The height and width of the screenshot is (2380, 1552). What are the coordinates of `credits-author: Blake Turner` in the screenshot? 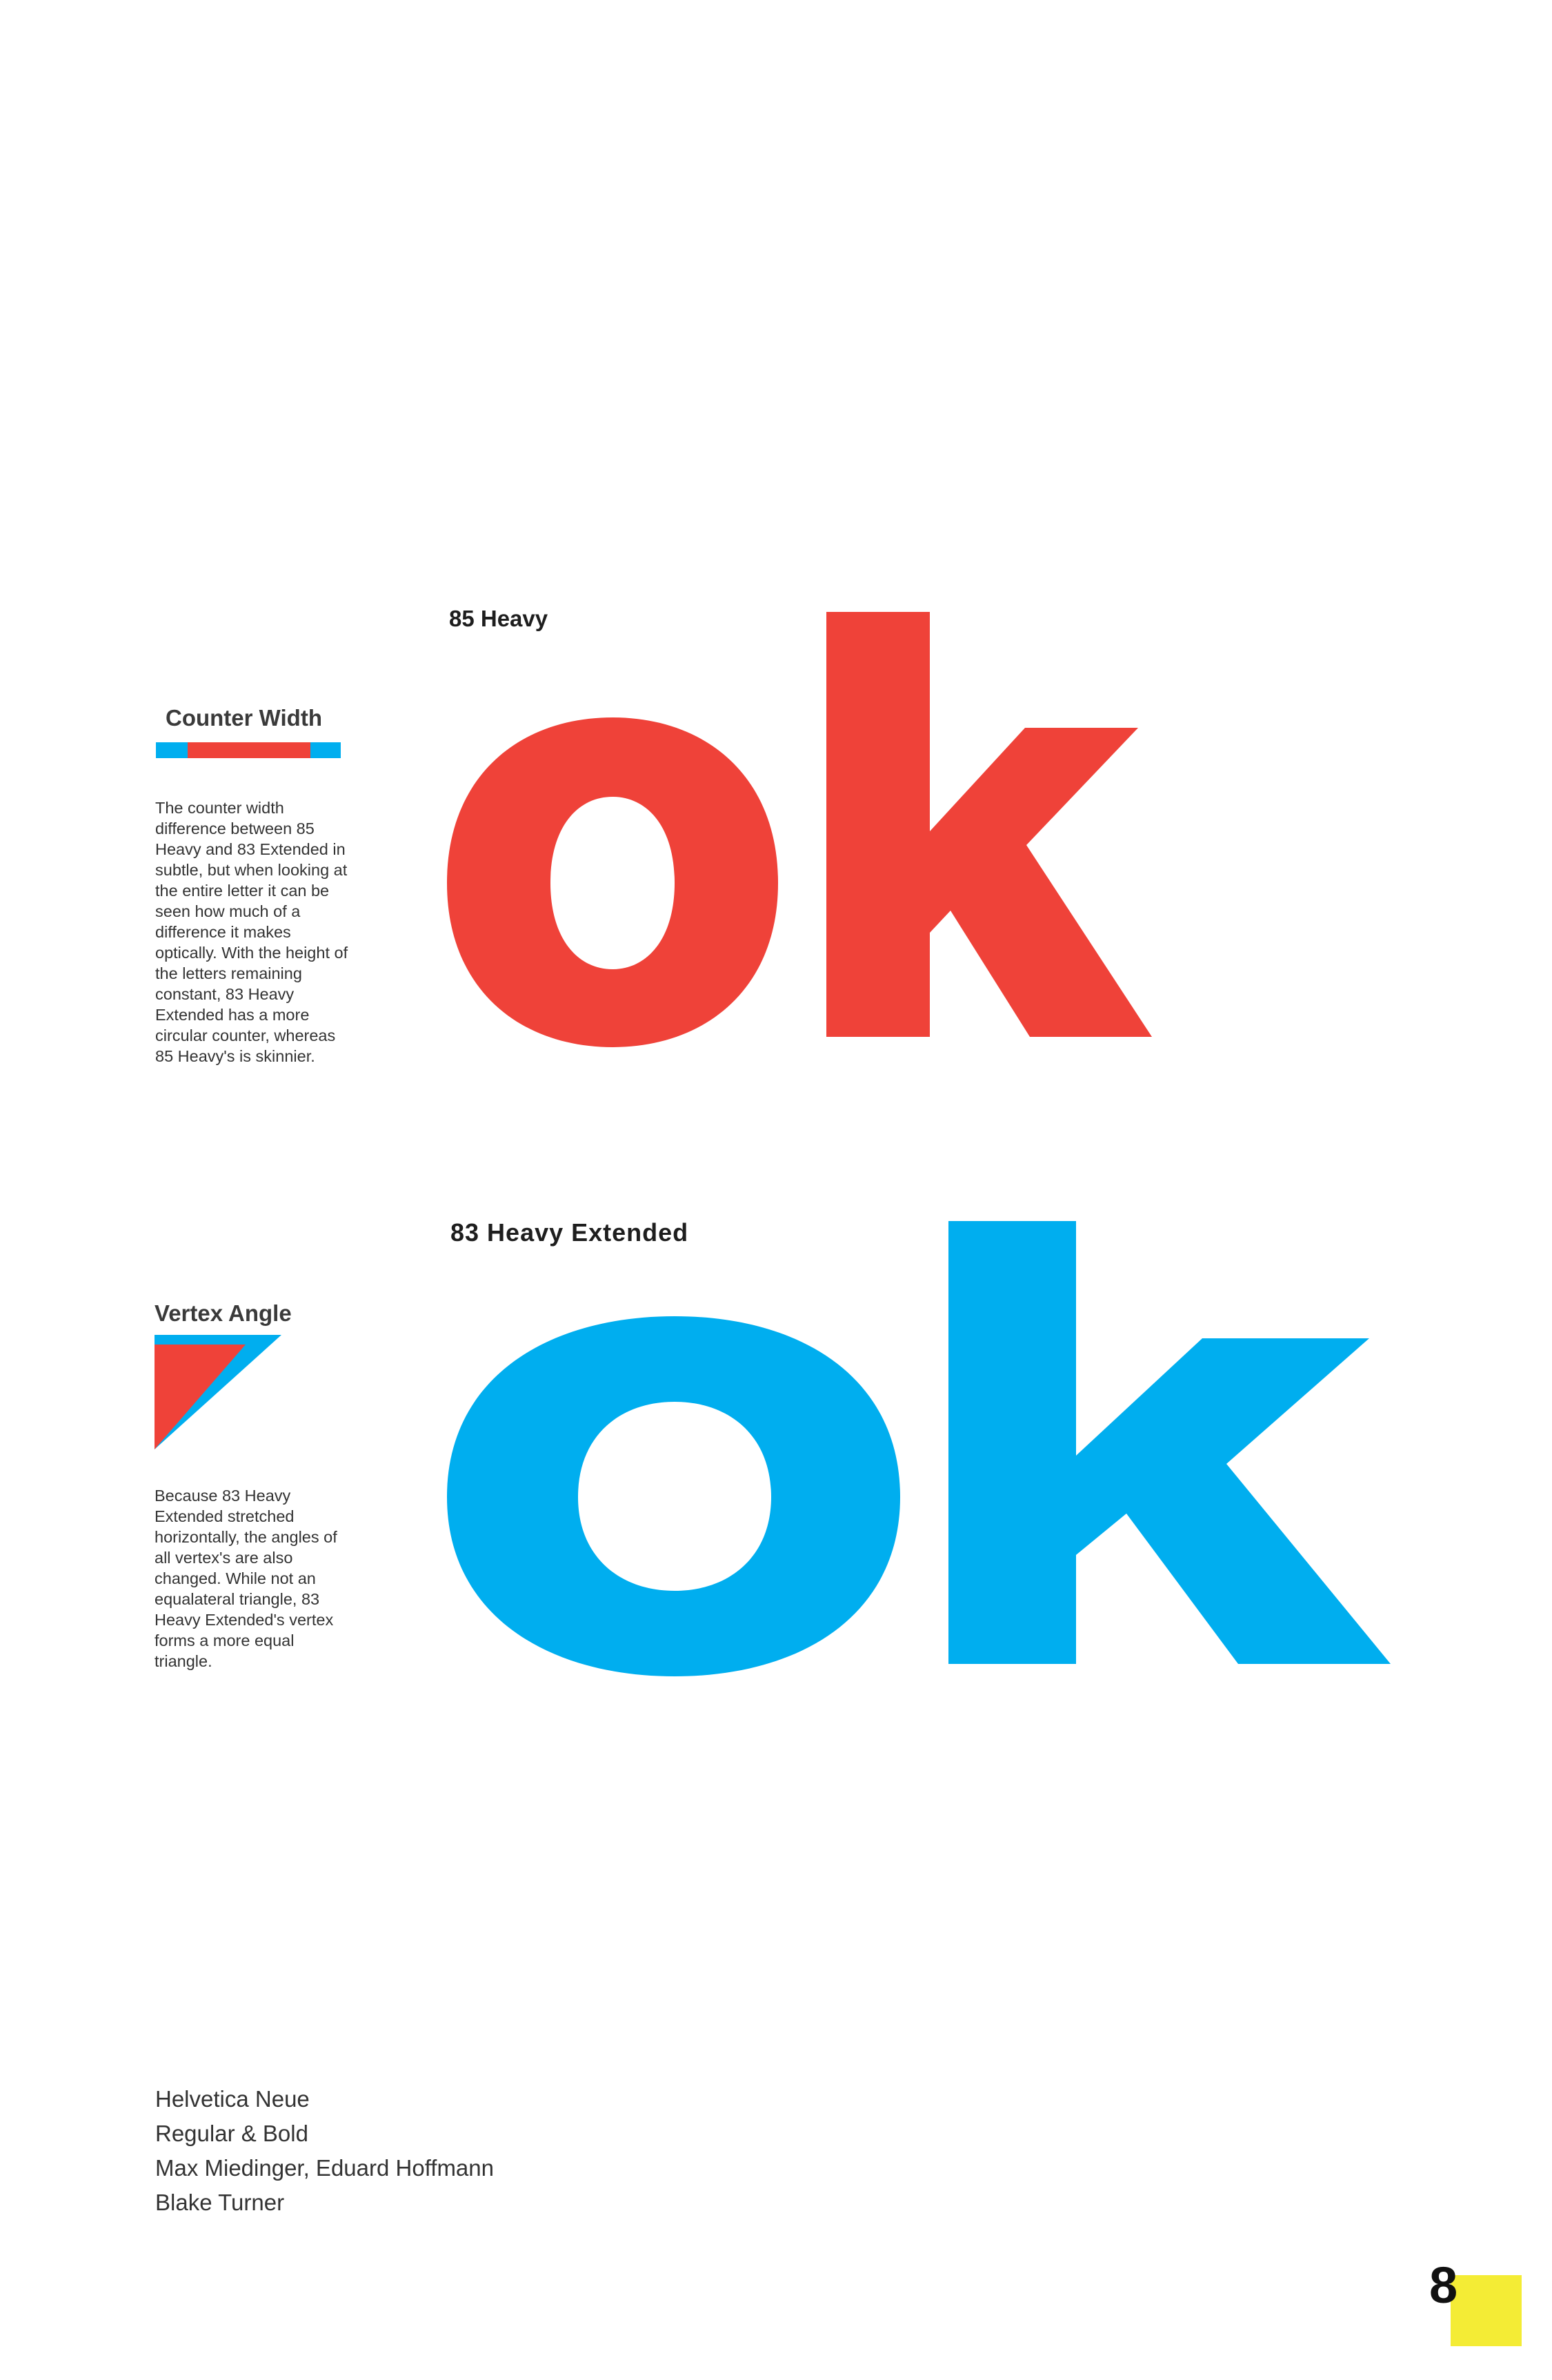 It's located at (220, 2202).